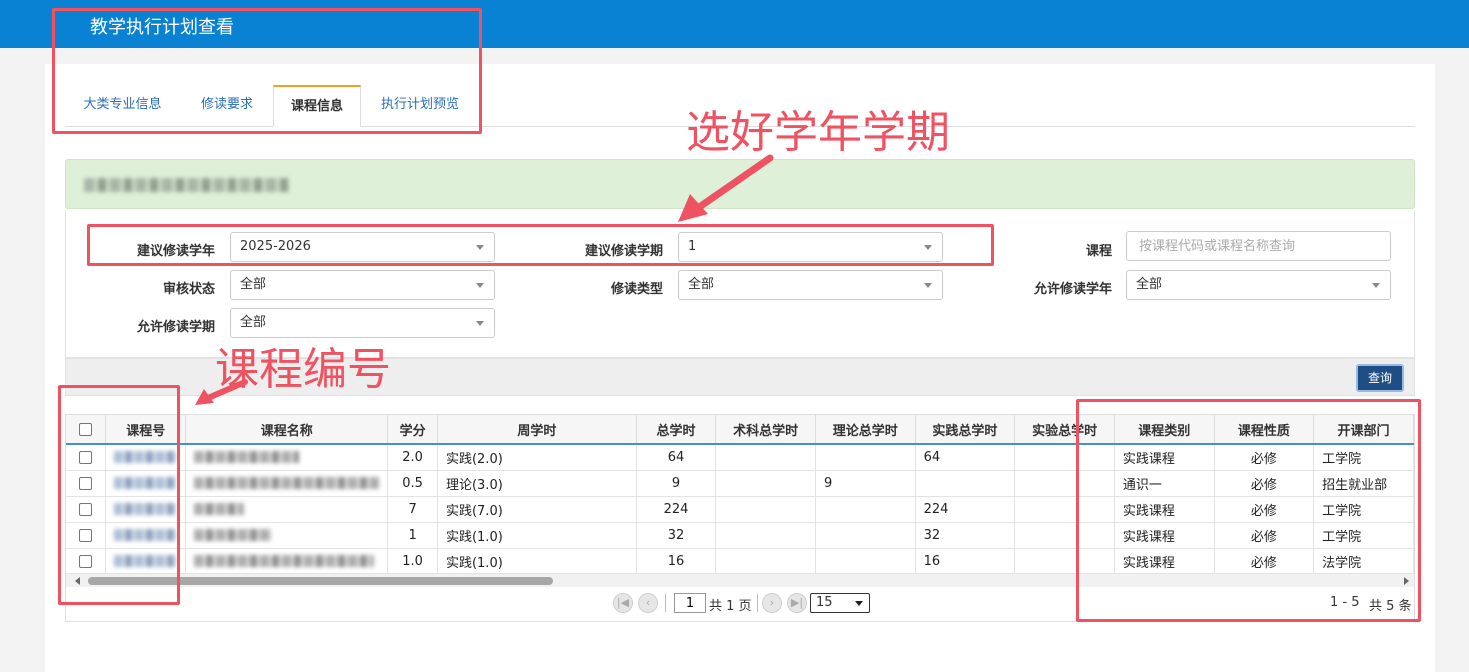 The height and width of the screenshot is (672, 1469). Describe the element at coordinates (1264, 430) in the screenshot. I see `col-course-nature: 课程性质` at that location.